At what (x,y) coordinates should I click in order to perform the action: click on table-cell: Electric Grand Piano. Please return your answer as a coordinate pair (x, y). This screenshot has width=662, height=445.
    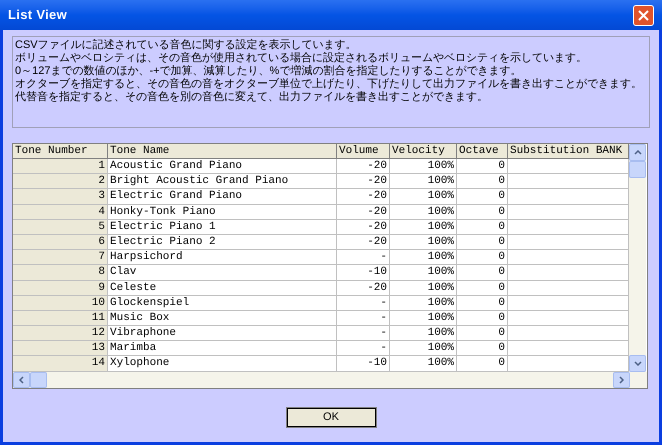
    Looking at the image, I should click on (222, 197).